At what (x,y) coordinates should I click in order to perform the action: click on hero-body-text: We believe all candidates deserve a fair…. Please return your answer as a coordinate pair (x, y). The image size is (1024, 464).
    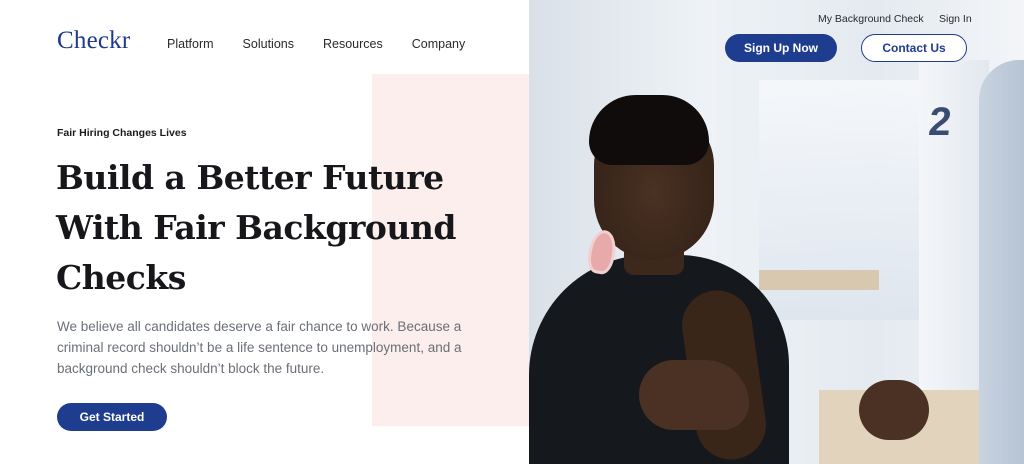
    Looking at the image, I should click on (259, 347).